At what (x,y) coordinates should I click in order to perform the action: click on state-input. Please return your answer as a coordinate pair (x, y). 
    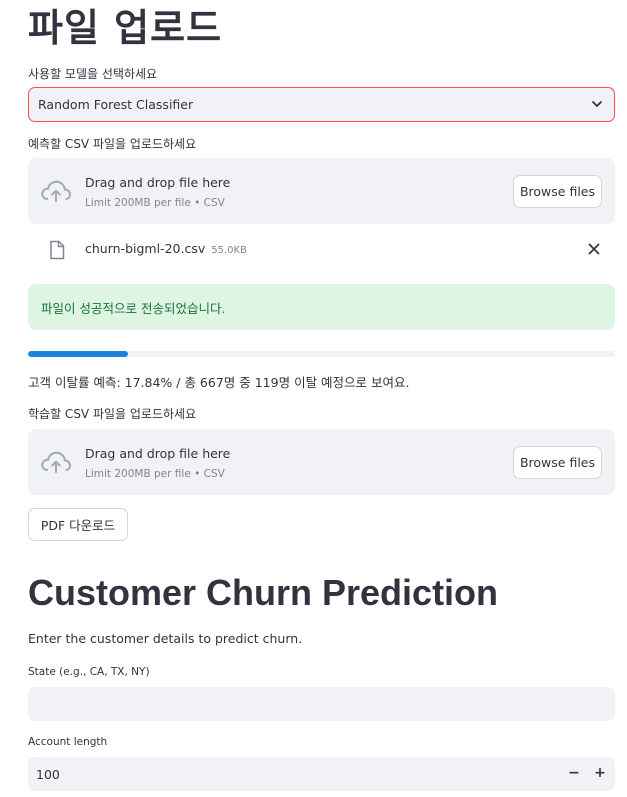
    Looking at the image, I should click on (321, 704).